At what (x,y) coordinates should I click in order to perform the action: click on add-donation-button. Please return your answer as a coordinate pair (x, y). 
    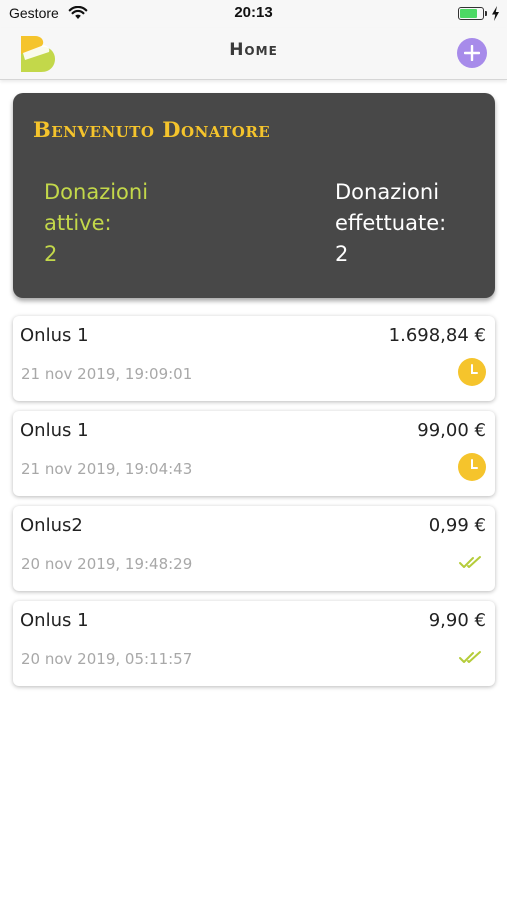
    Looking at the image, I should click on (472, 53).